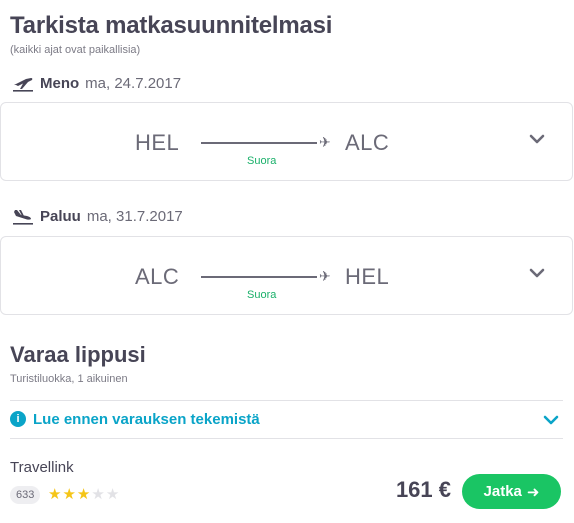  Describe the element at coordinates (262, 161) in the screenshot. I see `outbound-stops: Suora` at that location.